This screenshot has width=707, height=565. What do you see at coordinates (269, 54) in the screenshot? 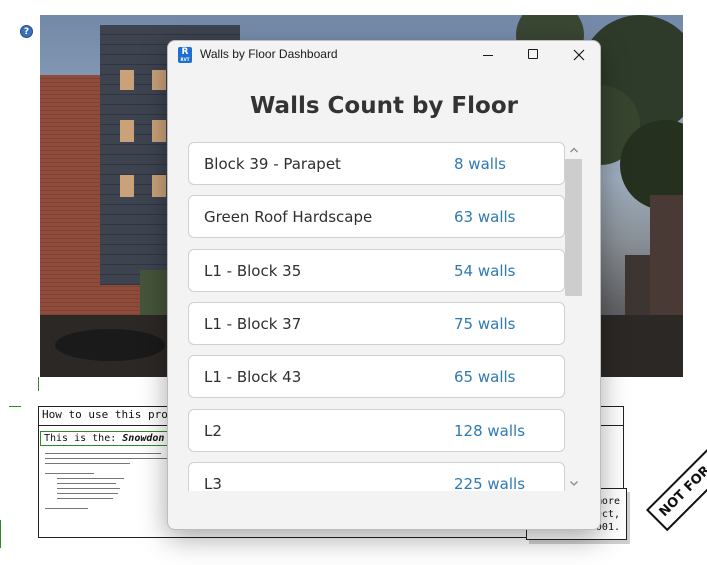
I see `window-title: Walls by Floor Dashboard` at bounding box center [269, 54].